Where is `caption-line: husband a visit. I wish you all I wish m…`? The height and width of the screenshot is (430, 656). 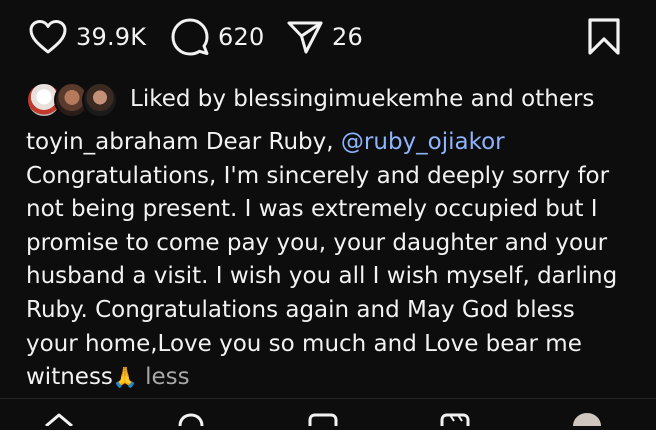
caption-line: husband a visit. I wish you all I wish m… is located at coordinates (322, 276).